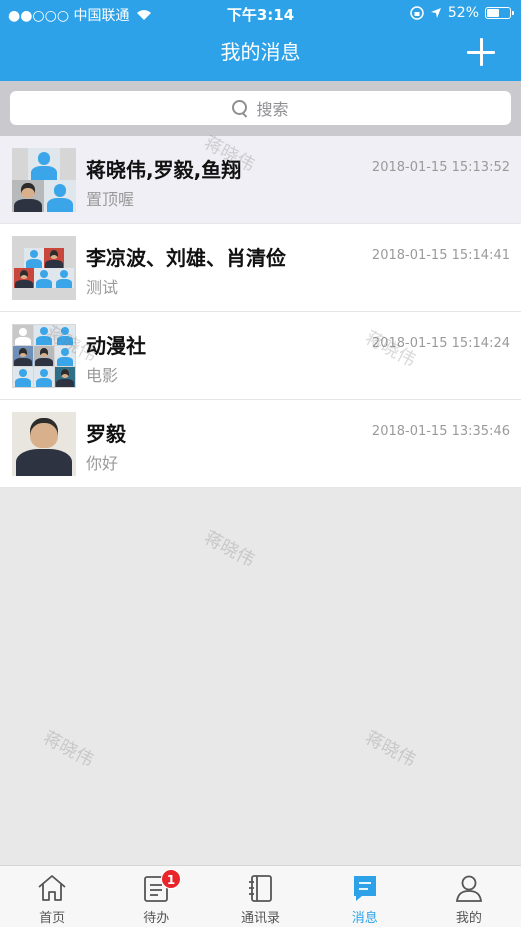  What do you see at coordinates (52, 888) in the screenshot?
I see `home-icon` at bounding box center [52, 888].